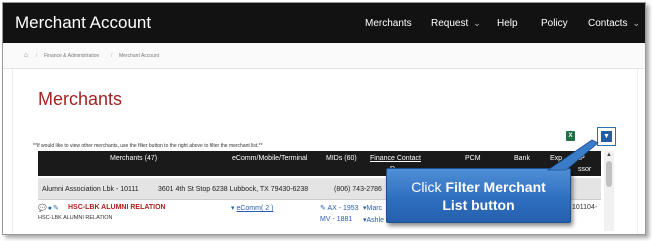  I want to click on filter-merchant-list-button: ▼, so click(606, 136).